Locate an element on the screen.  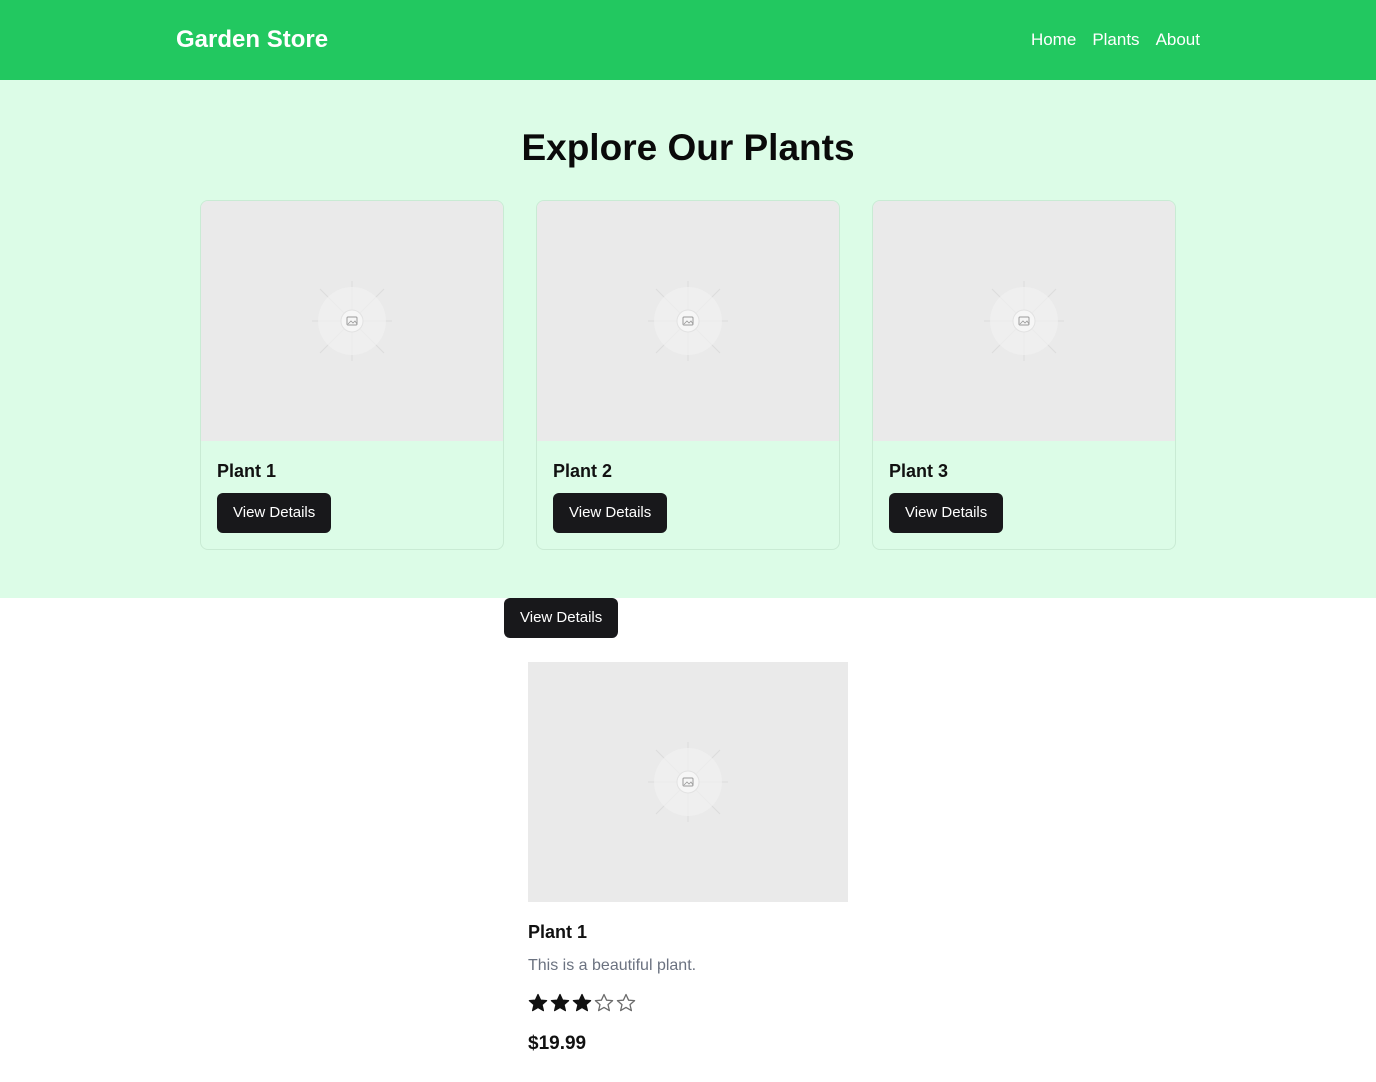
plant-card-title: Plant 2 is located at coordinates (583, 471).